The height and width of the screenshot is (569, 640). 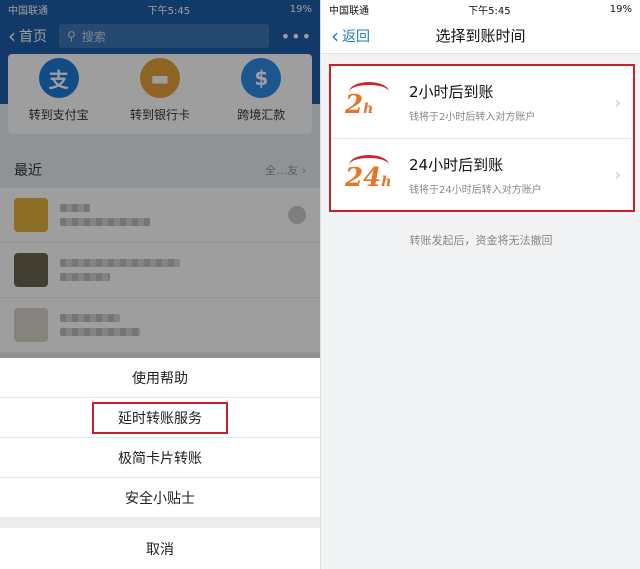 I want to click on option-label: 使用帮助, so click(x=160, y=378).